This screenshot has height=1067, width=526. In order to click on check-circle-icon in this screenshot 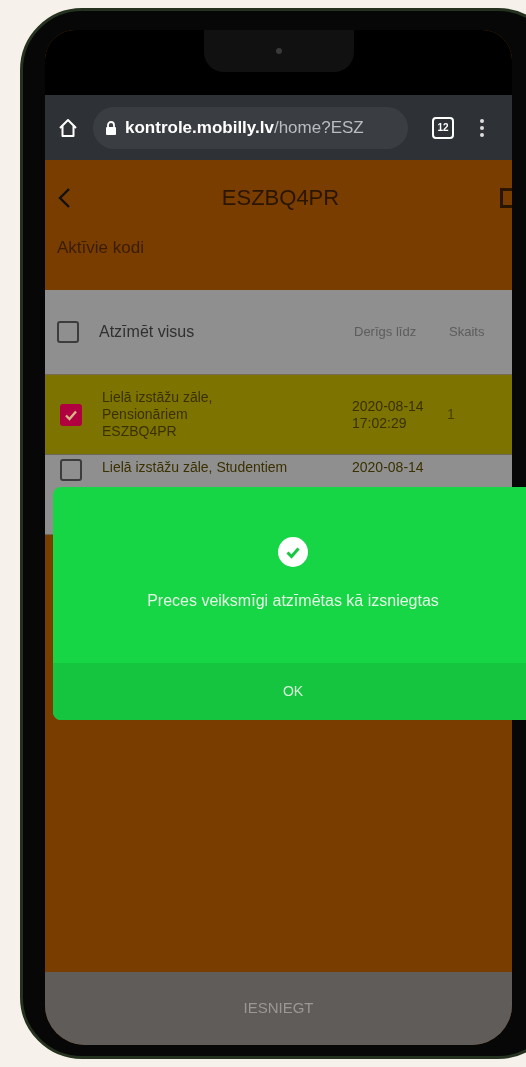, I will do `click(293, 552)`.